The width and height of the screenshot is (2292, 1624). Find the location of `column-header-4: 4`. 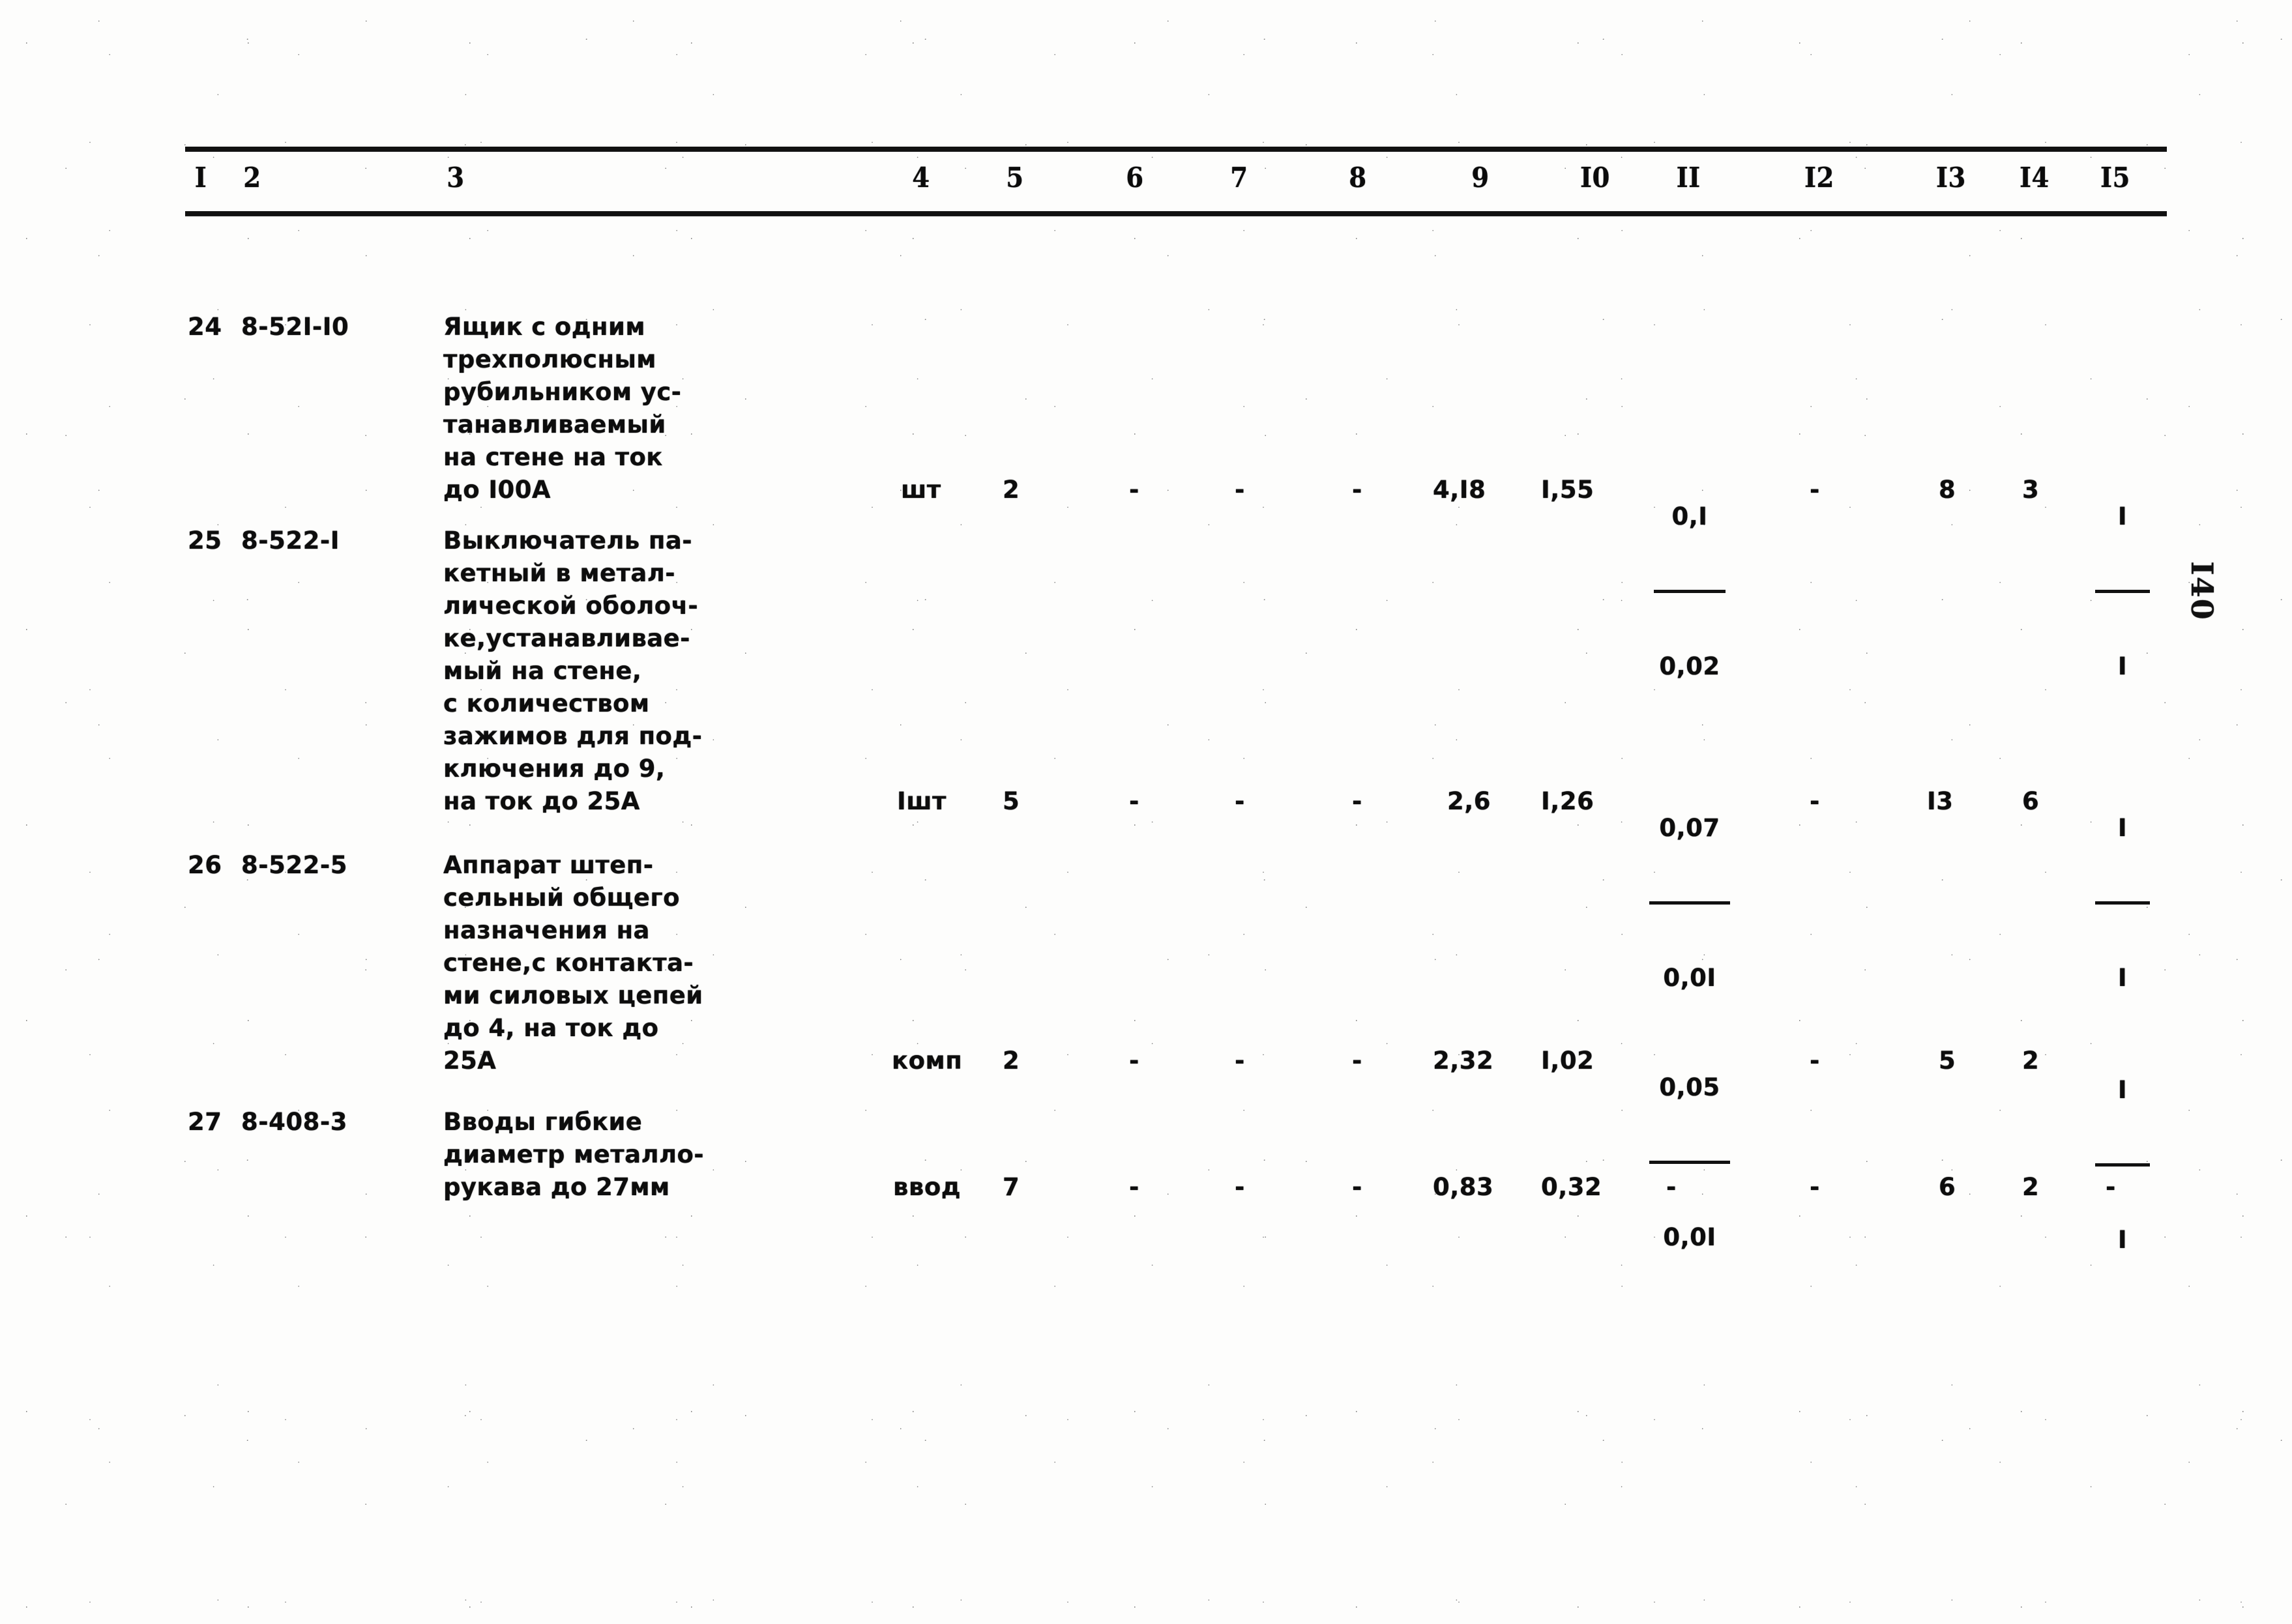

column-header-4: 4 is located at coordinates (921, 178).